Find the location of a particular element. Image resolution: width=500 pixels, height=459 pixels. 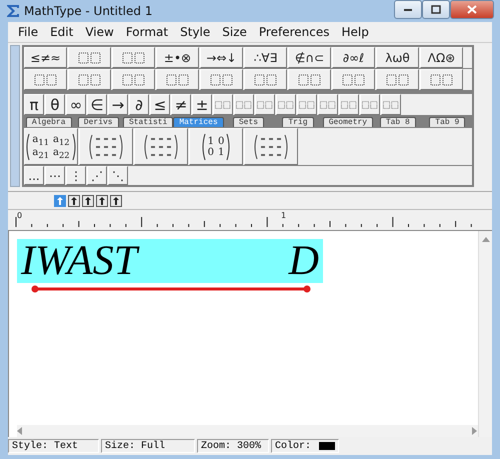

palette-tab: Sets is located at coordinates (248, 122).